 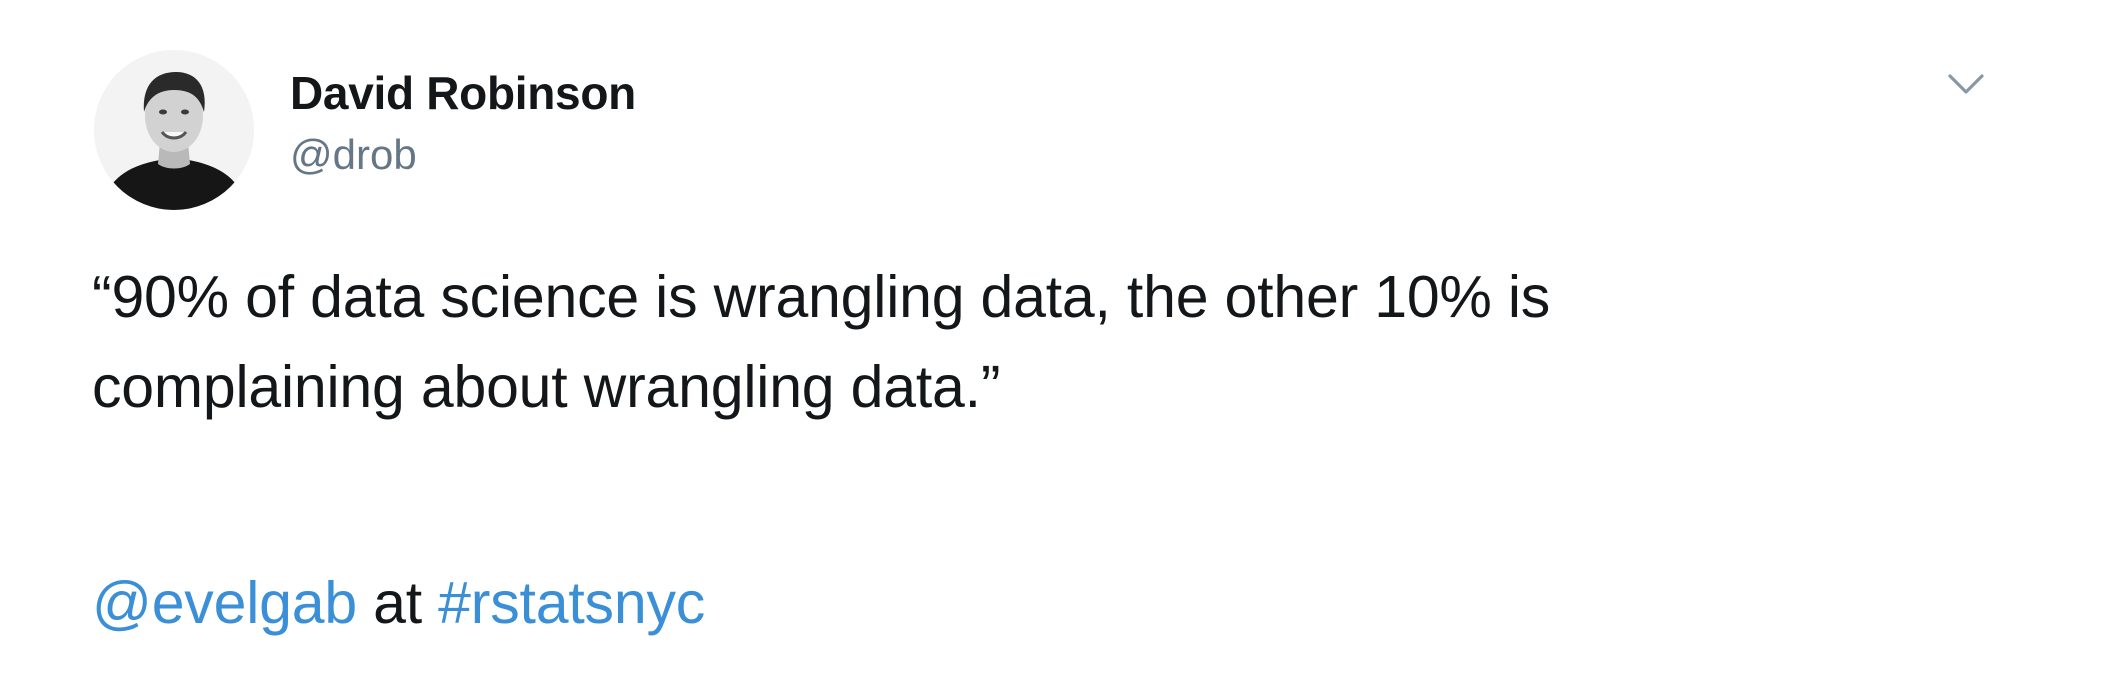 I want to click on avatar, so click(x=174, y=130).